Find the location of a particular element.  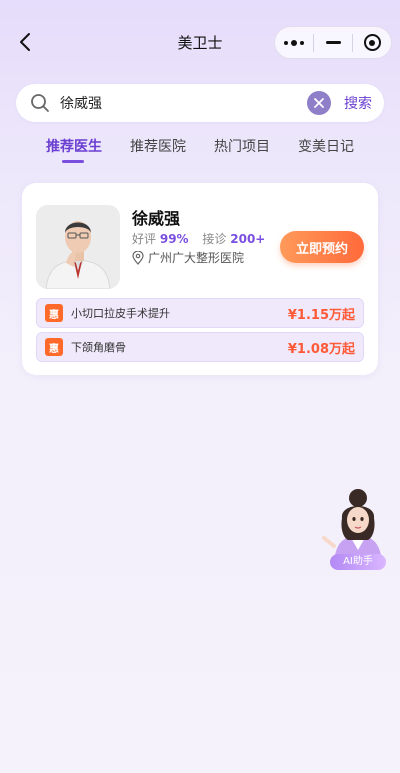

mini-program-capsule is located at coordinates (333, 42).